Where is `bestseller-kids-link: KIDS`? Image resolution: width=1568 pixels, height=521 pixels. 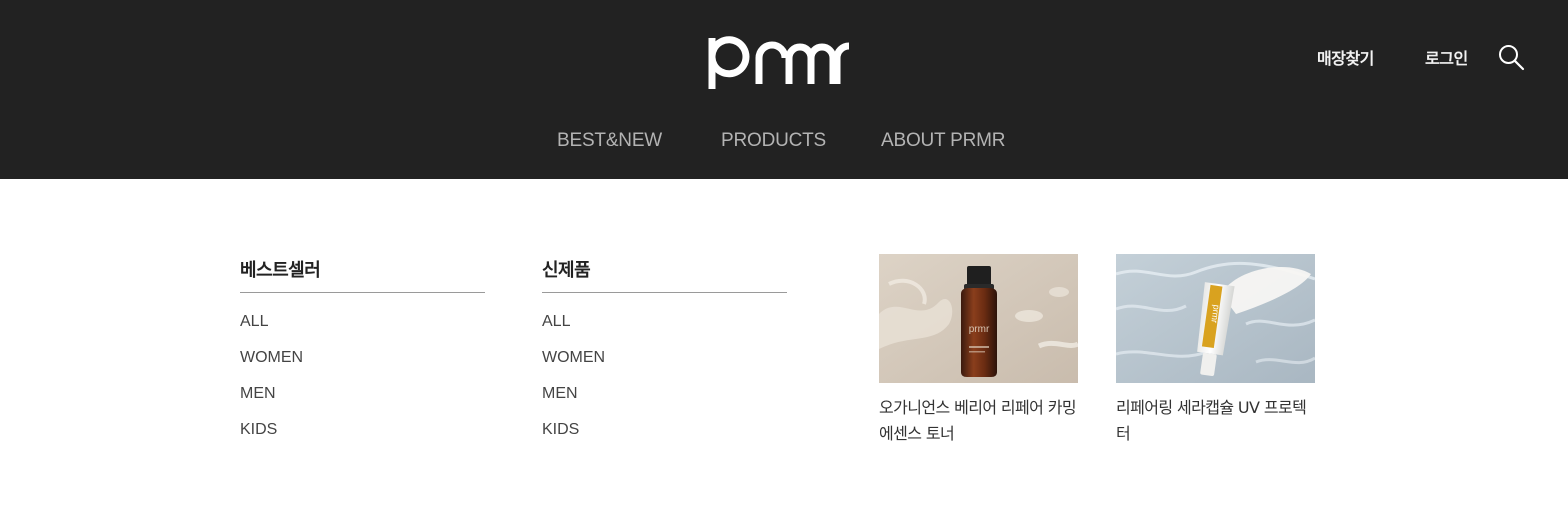 bestseller-kids-link: KIDS is located at coordinates (362, 438).